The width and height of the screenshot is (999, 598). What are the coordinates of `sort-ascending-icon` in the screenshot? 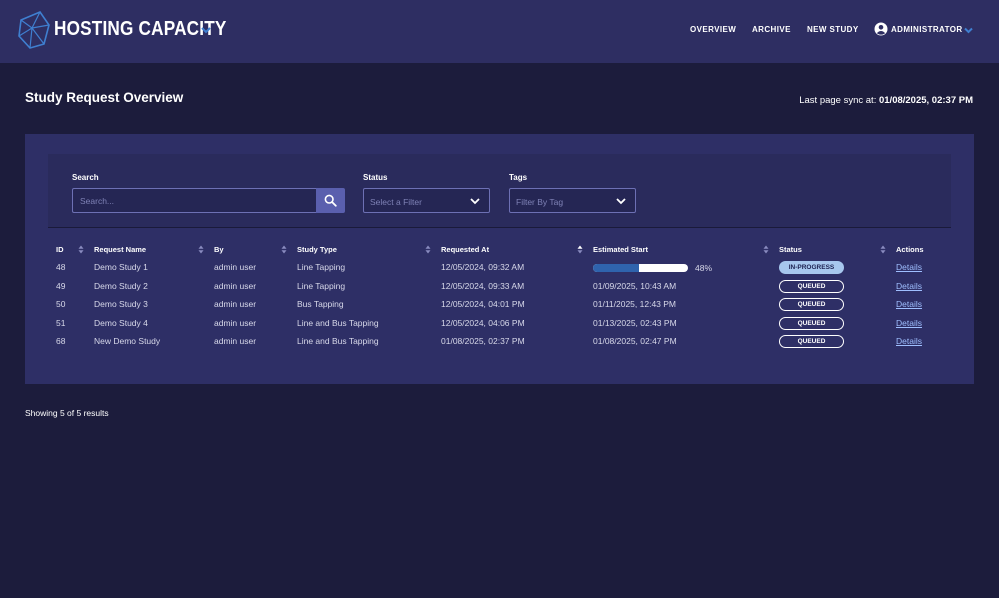 It's located at (580, 249).